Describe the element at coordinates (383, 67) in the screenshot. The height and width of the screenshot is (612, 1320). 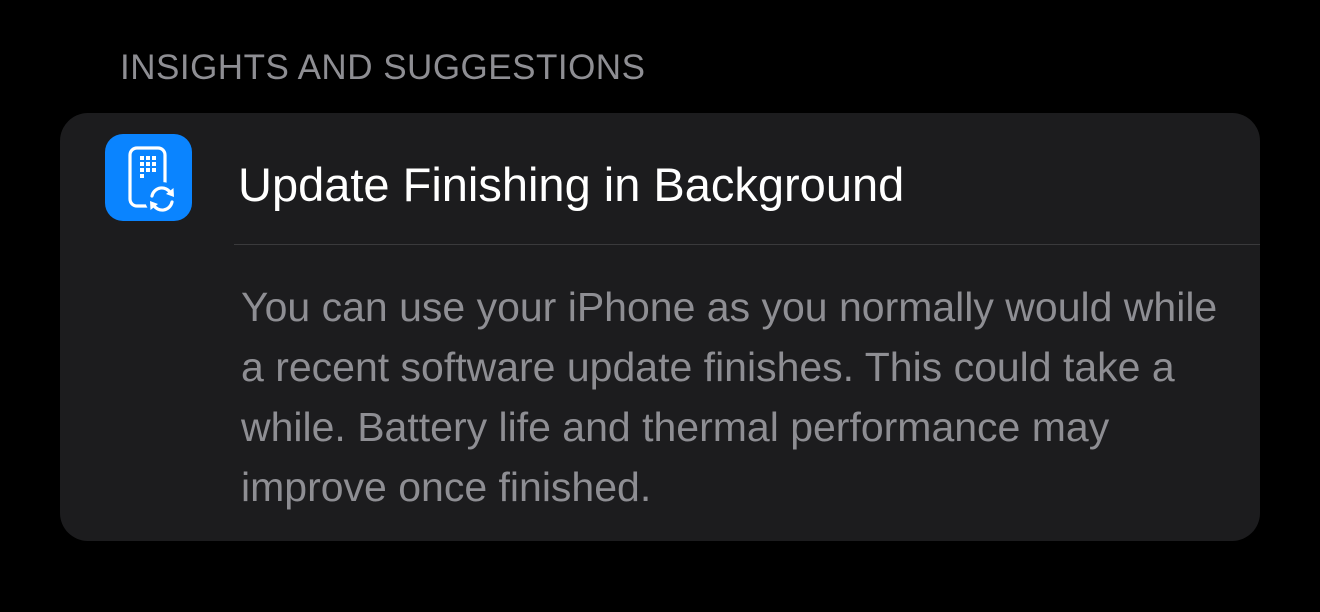
I see `section-header: INSIGHTS AND SUGGESTIONS` at that location.